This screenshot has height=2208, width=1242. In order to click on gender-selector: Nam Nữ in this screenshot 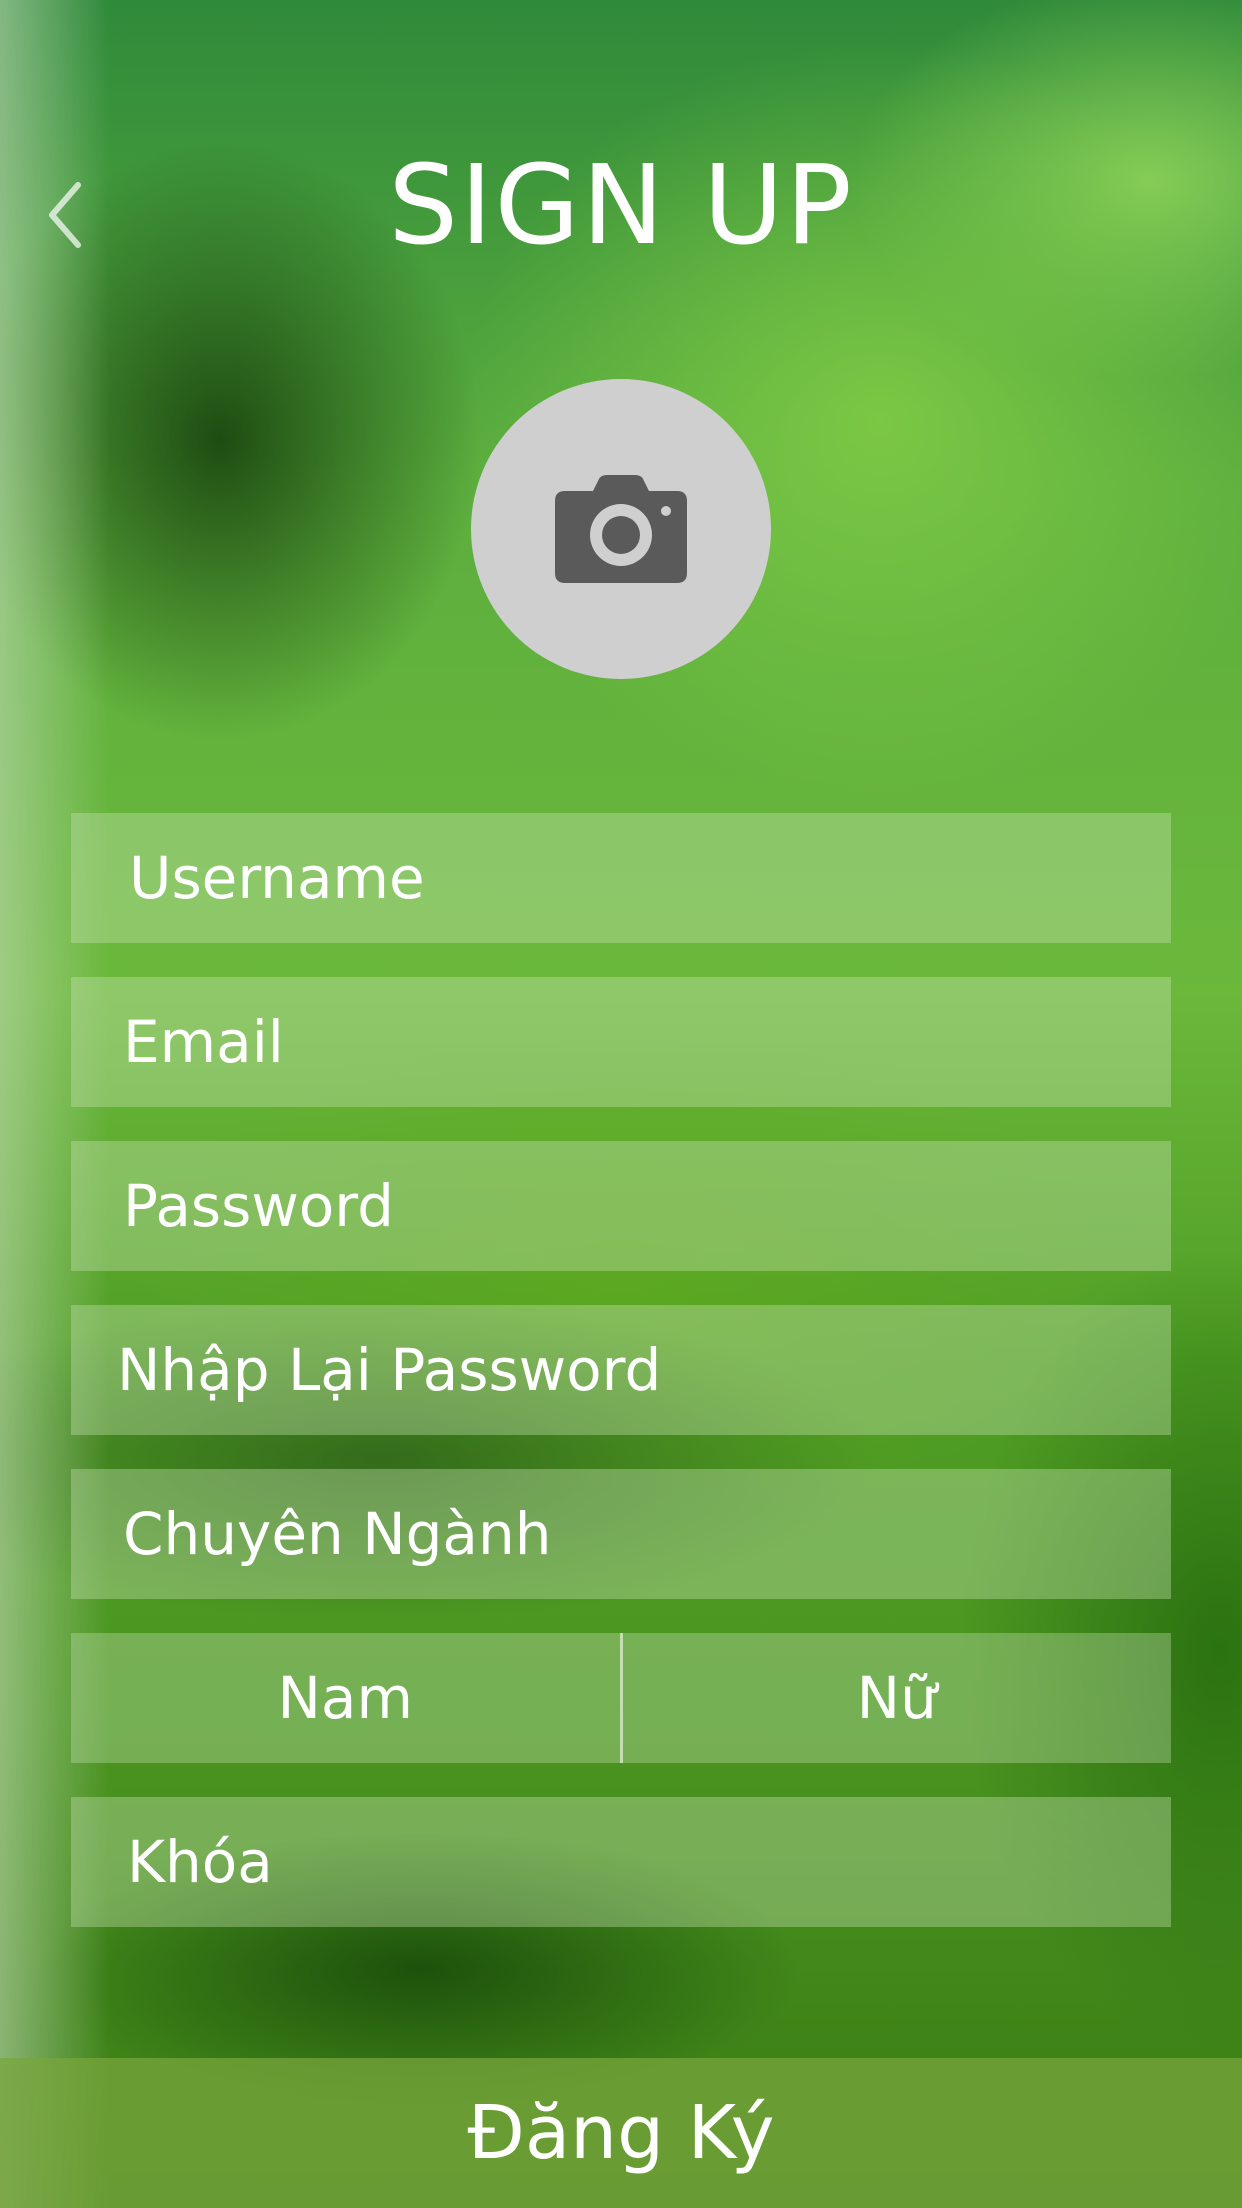, I will do `click(621, 1698)`.